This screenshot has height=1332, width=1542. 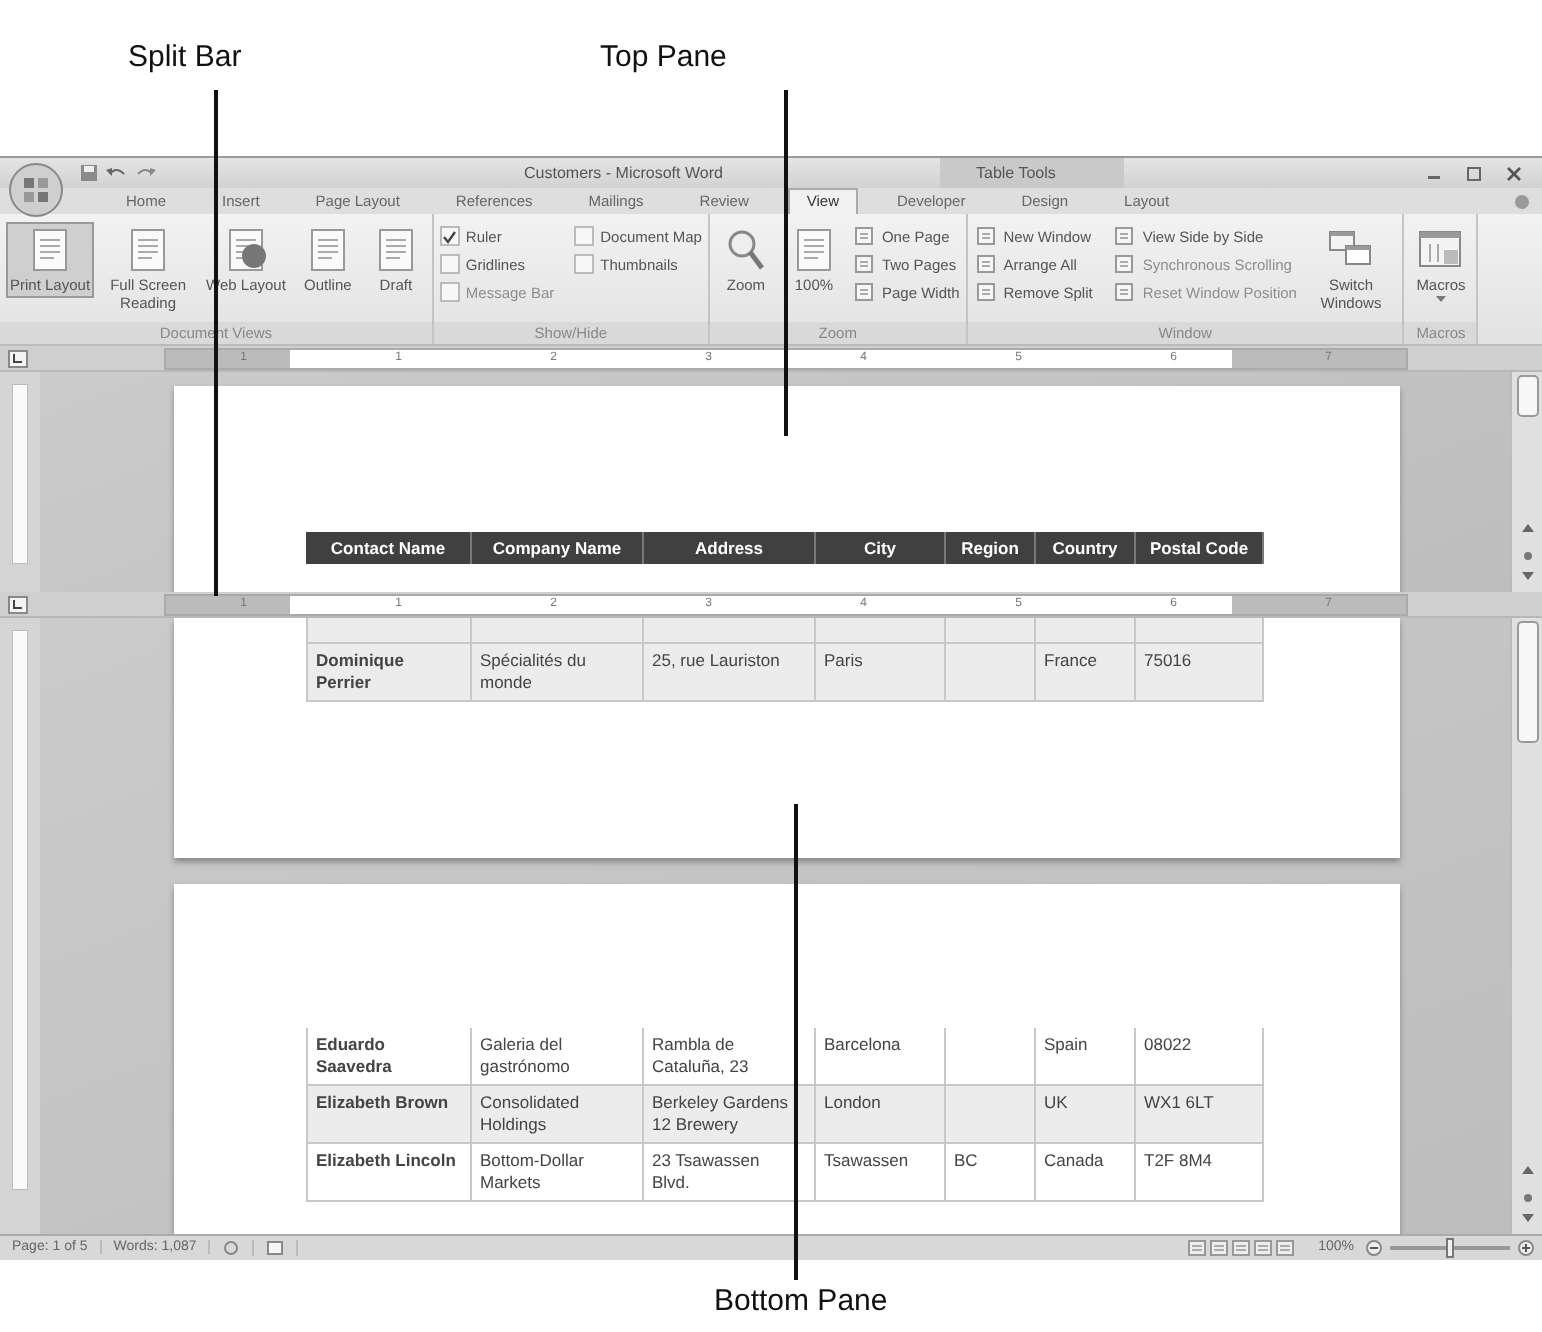 I want to click on table-cell: Elizabeth Lincoln, so click(x=389, y=1173).